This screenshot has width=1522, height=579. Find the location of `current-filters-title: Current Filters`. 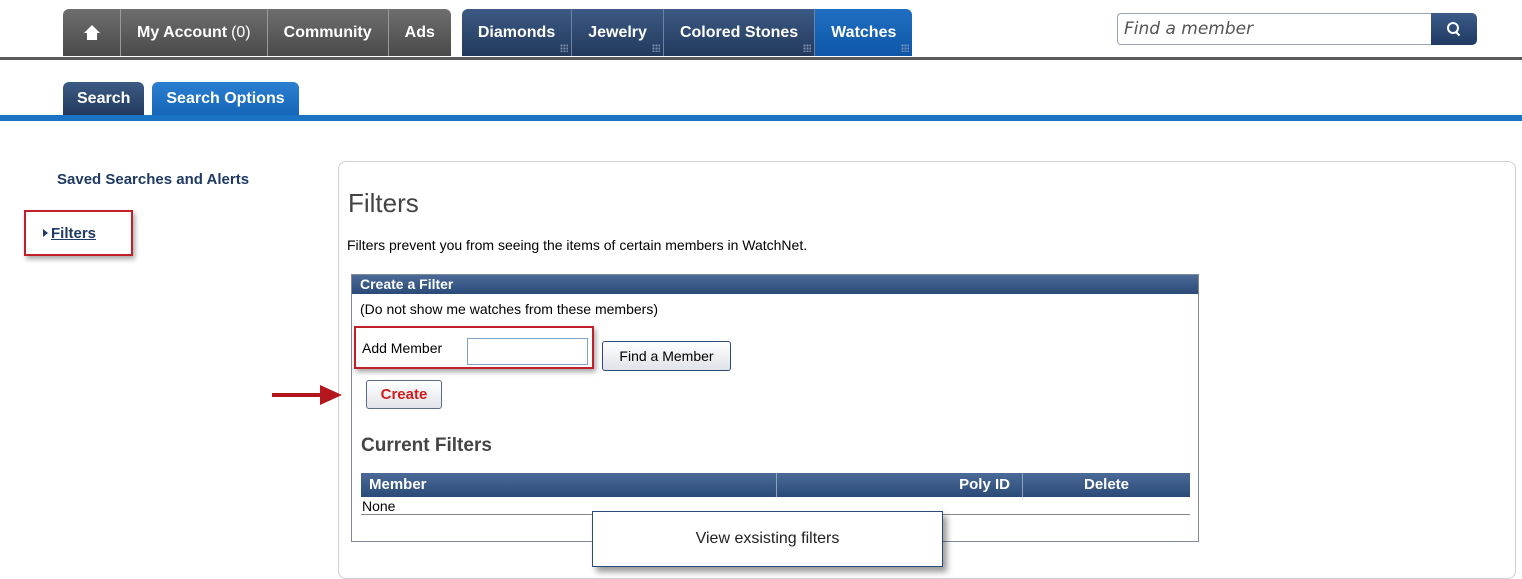

current-filters-title: Current Filters is located at coordinates (426, 445).